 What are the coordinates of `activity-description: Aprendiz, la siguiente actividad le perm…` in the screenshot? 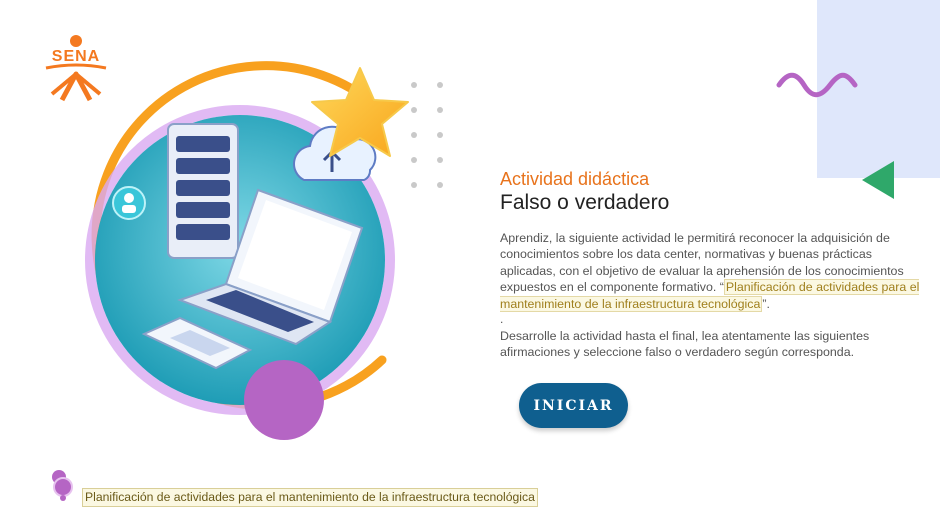 It's located at (710, 271).